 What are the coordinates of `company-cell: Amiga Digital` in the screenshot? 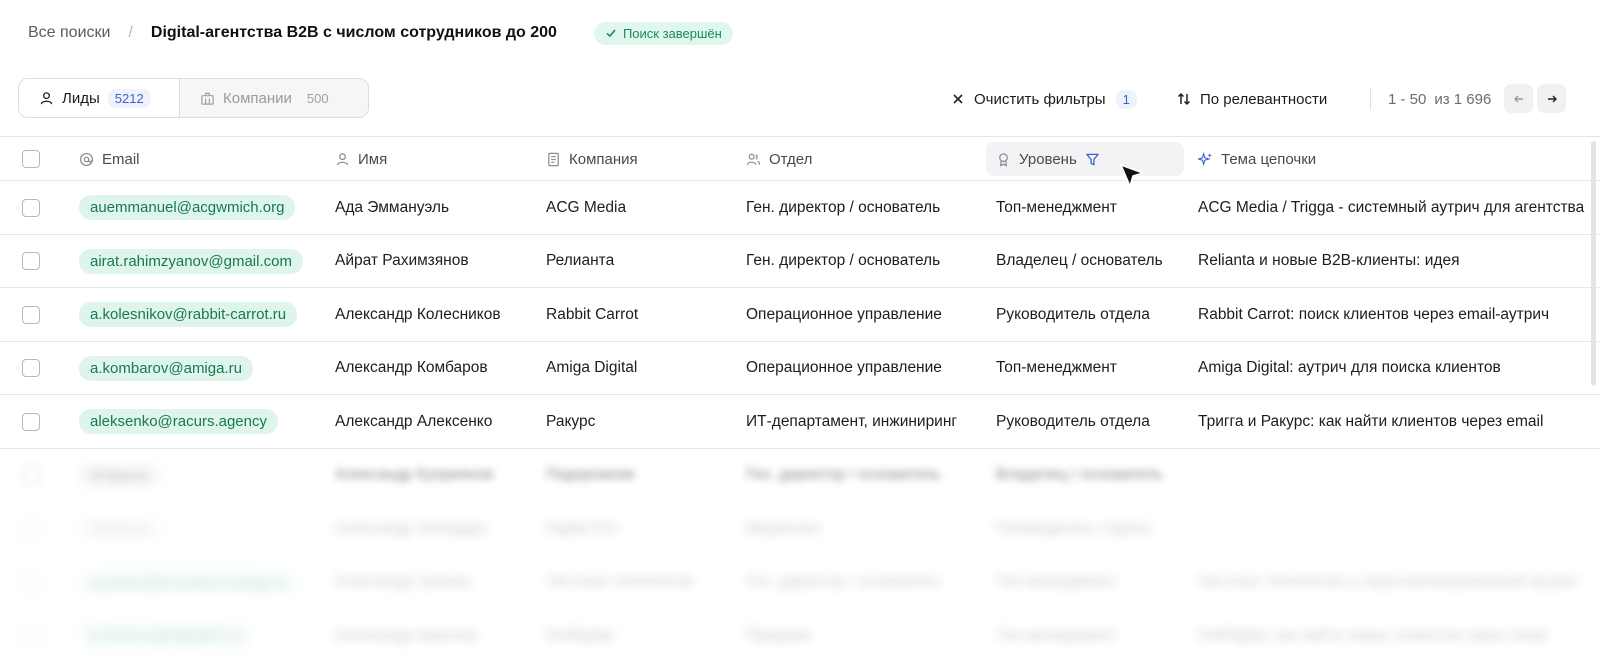 It's located at (592, 367).